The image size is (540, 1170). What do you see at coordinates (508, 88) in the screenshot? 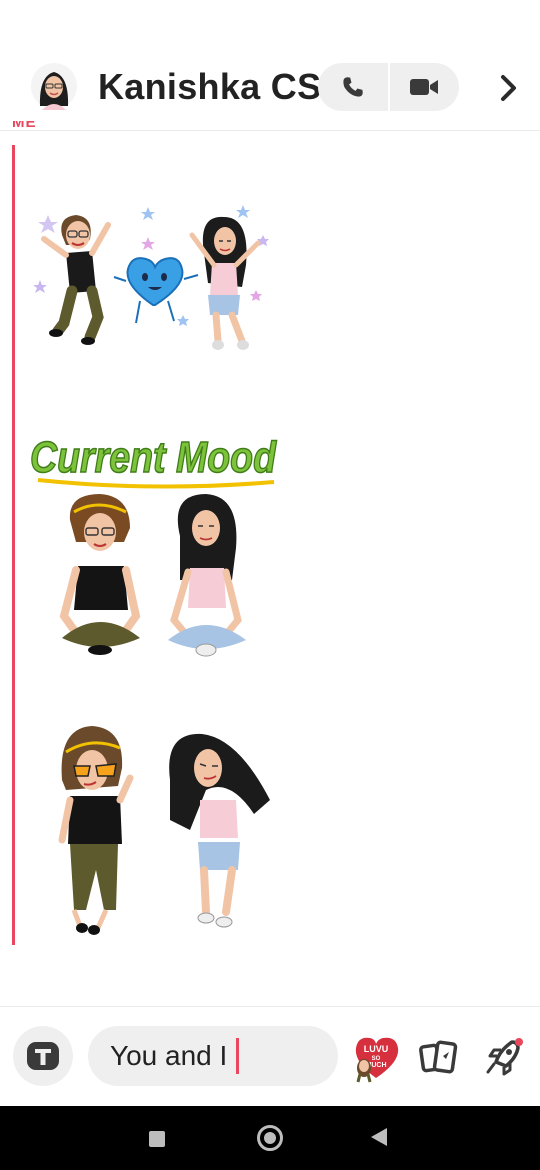
I see `chevron-right-icon` at bounding box center [508, 88].